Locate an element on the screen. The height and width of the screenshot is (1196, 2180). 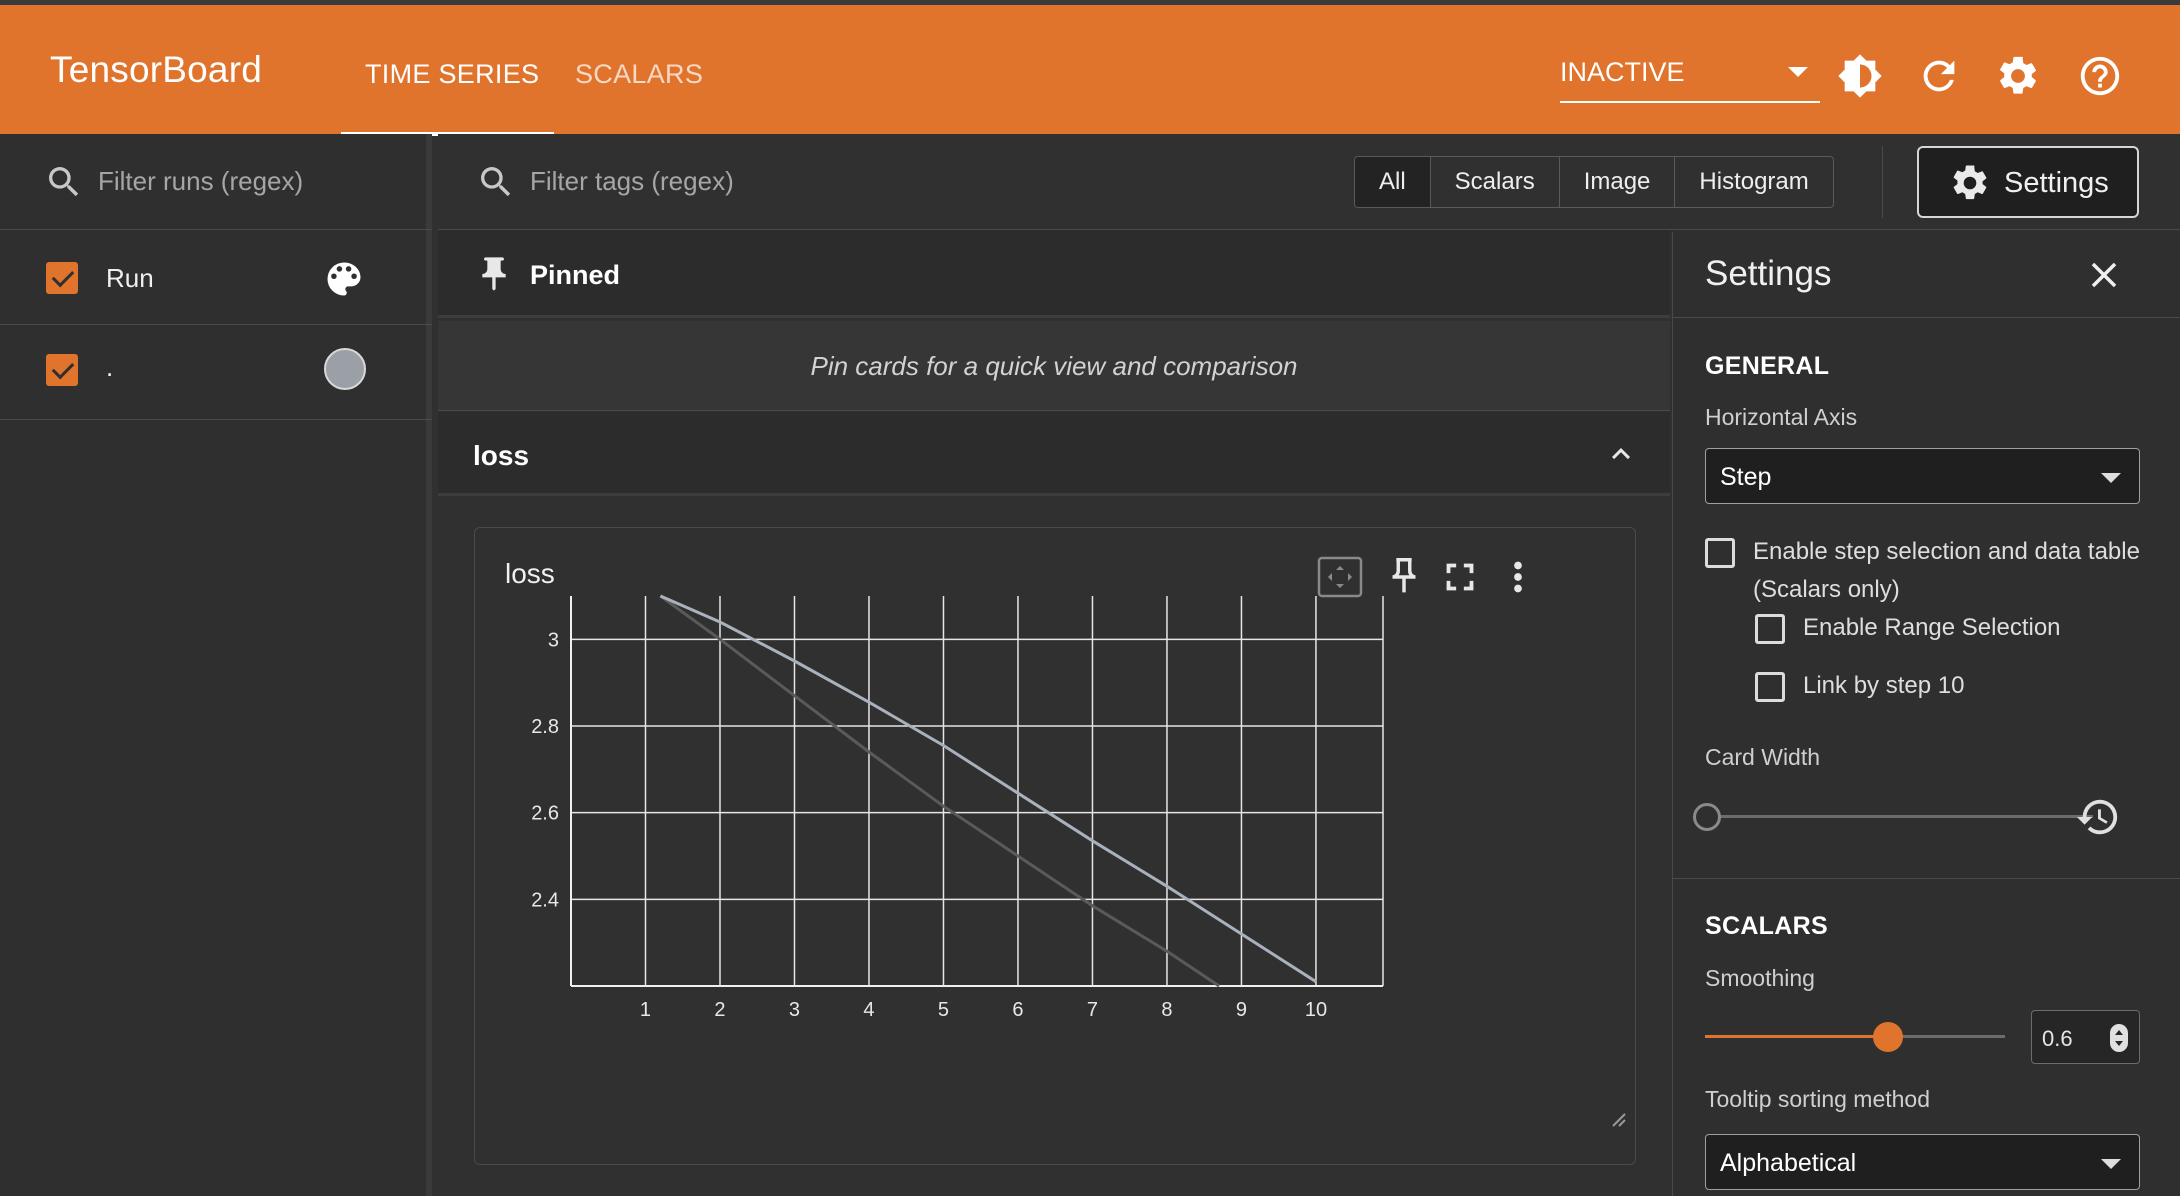
x-tick-label: 10 is located at coordinates (1316, 1010).